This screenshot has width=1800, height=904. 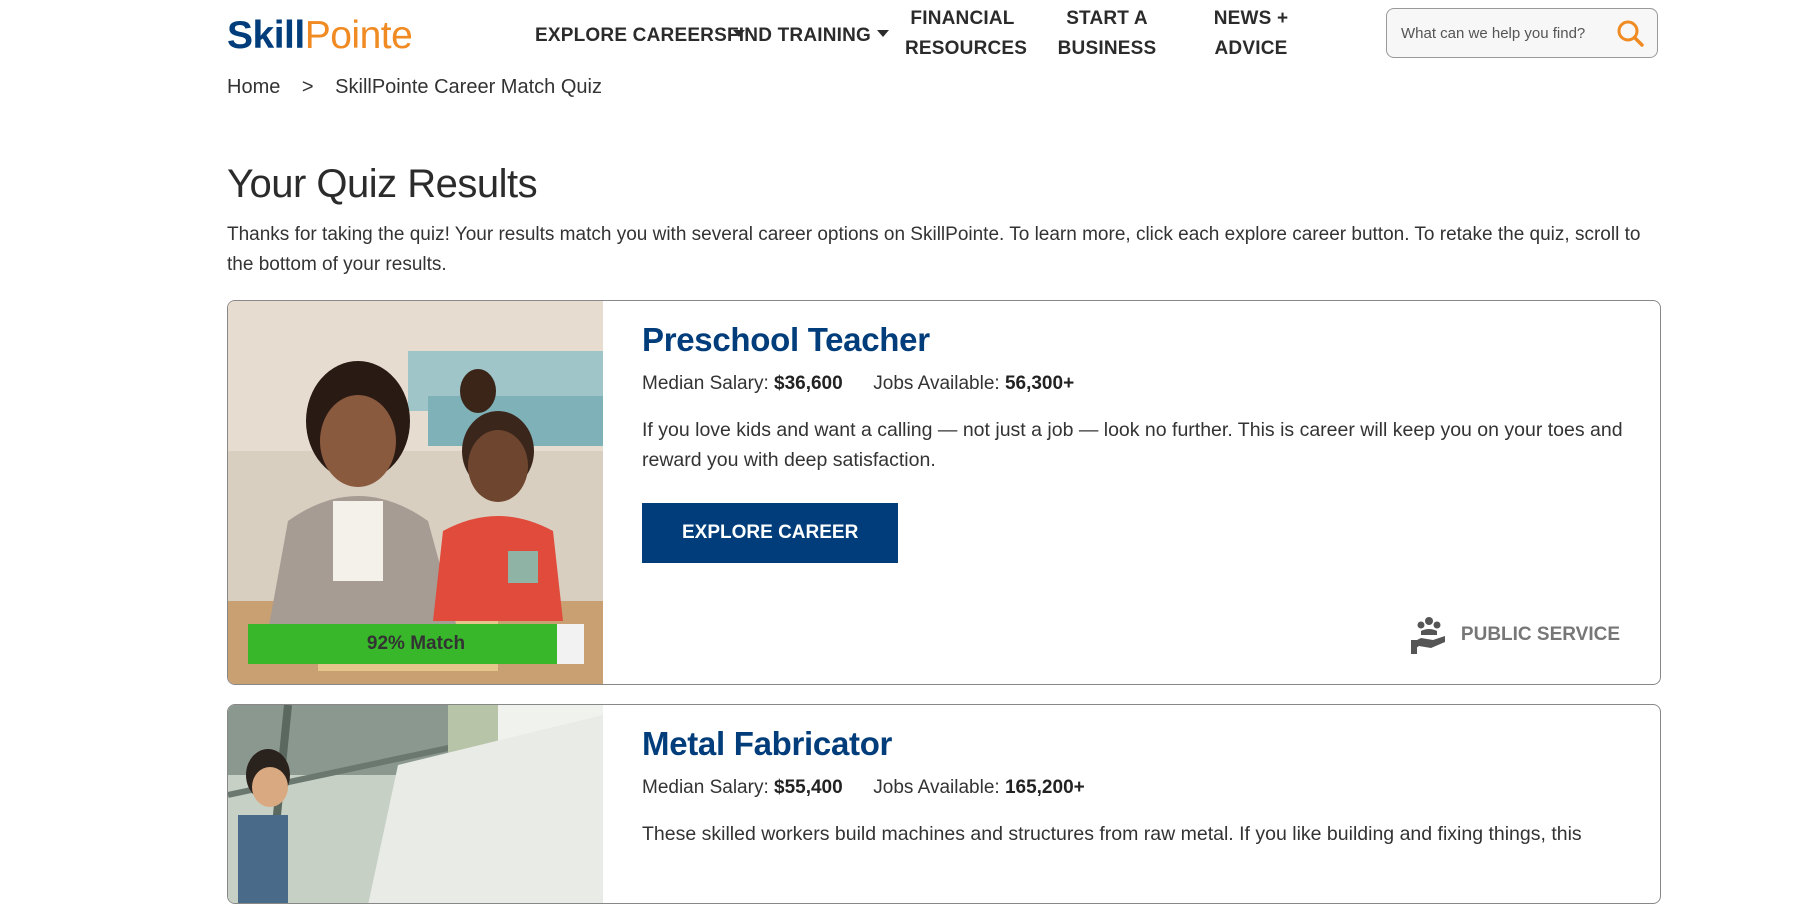 What do you see at coordinates (1136, 340) in the screenshot?
I see `career-title: Preschool Teacher` at bounding box center [1136, 340].